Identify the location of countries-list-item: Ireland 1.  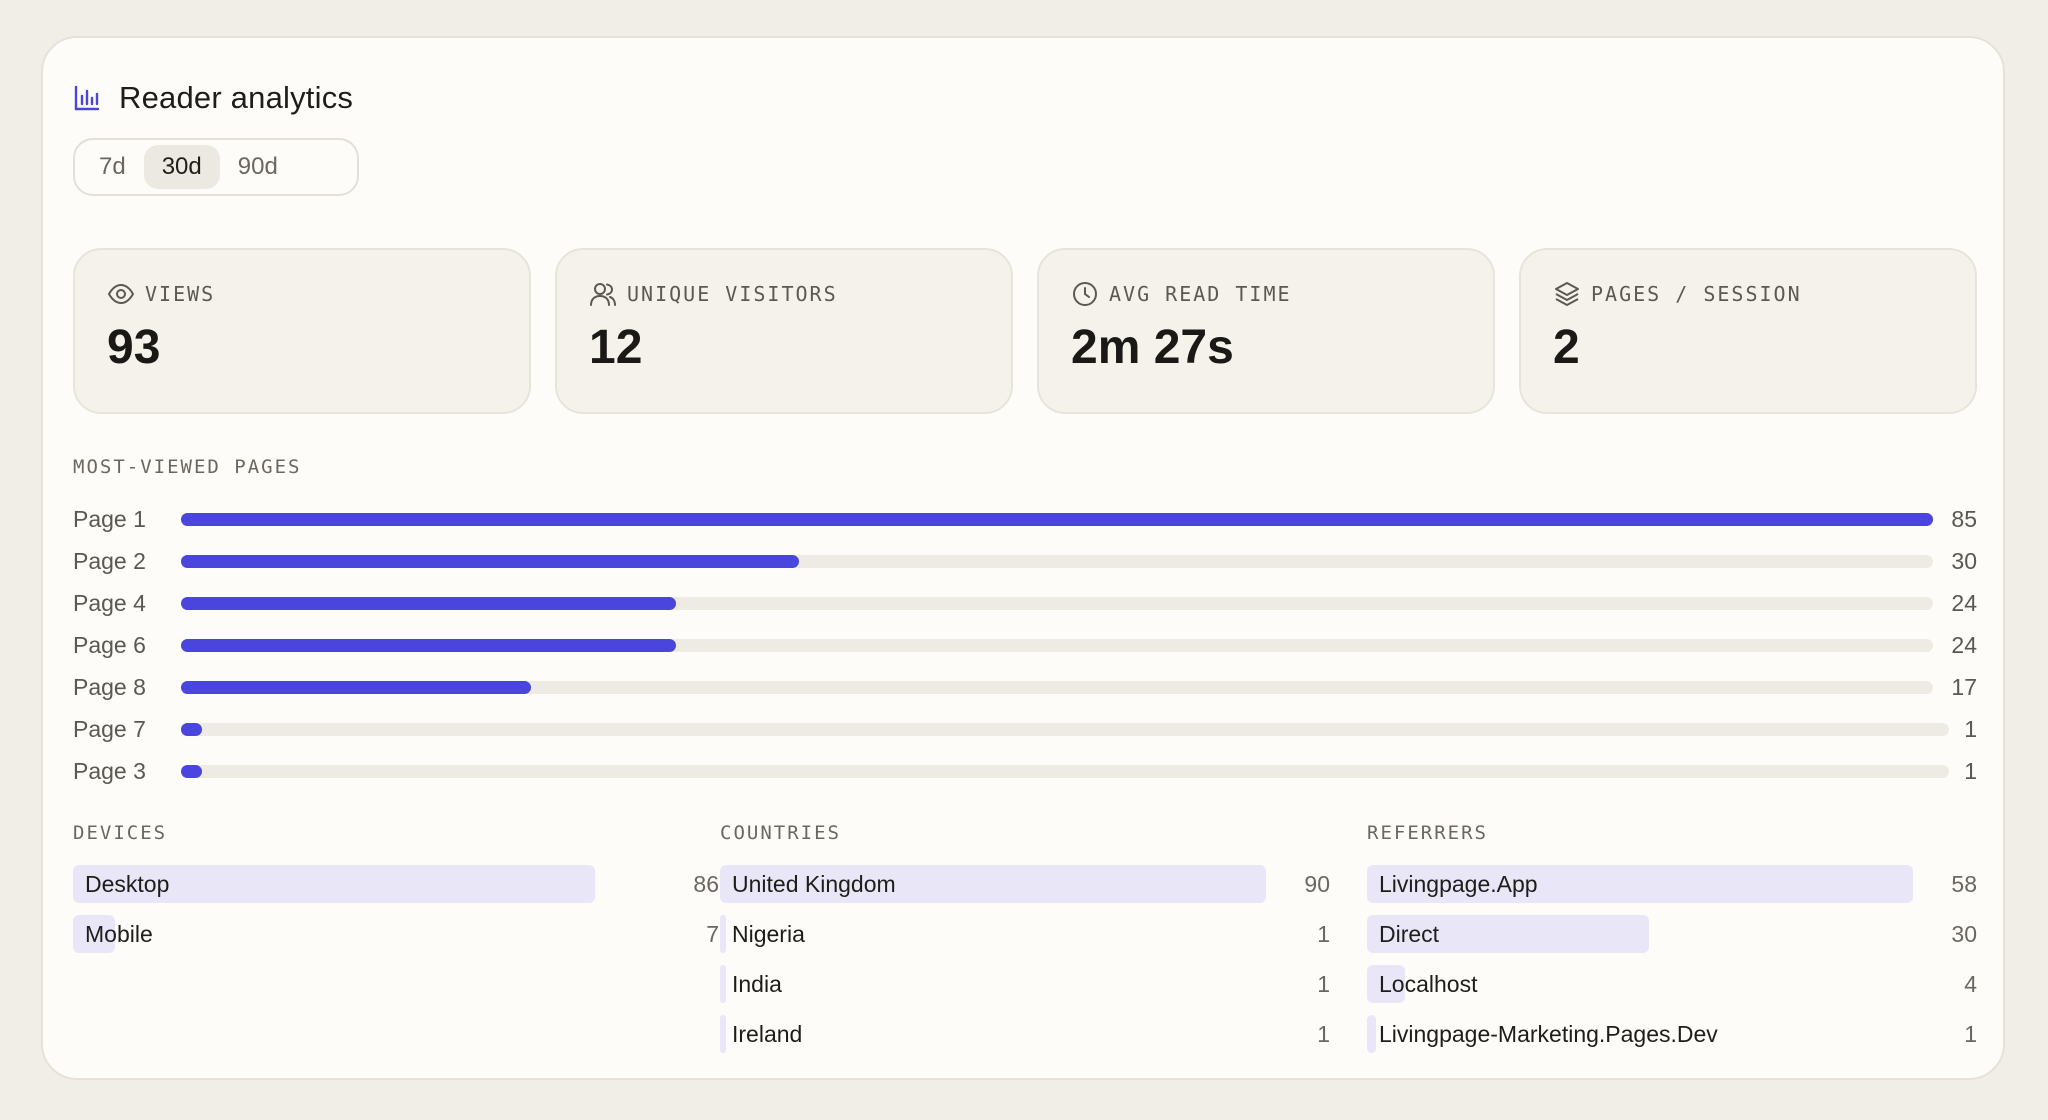
(1025, 1037).